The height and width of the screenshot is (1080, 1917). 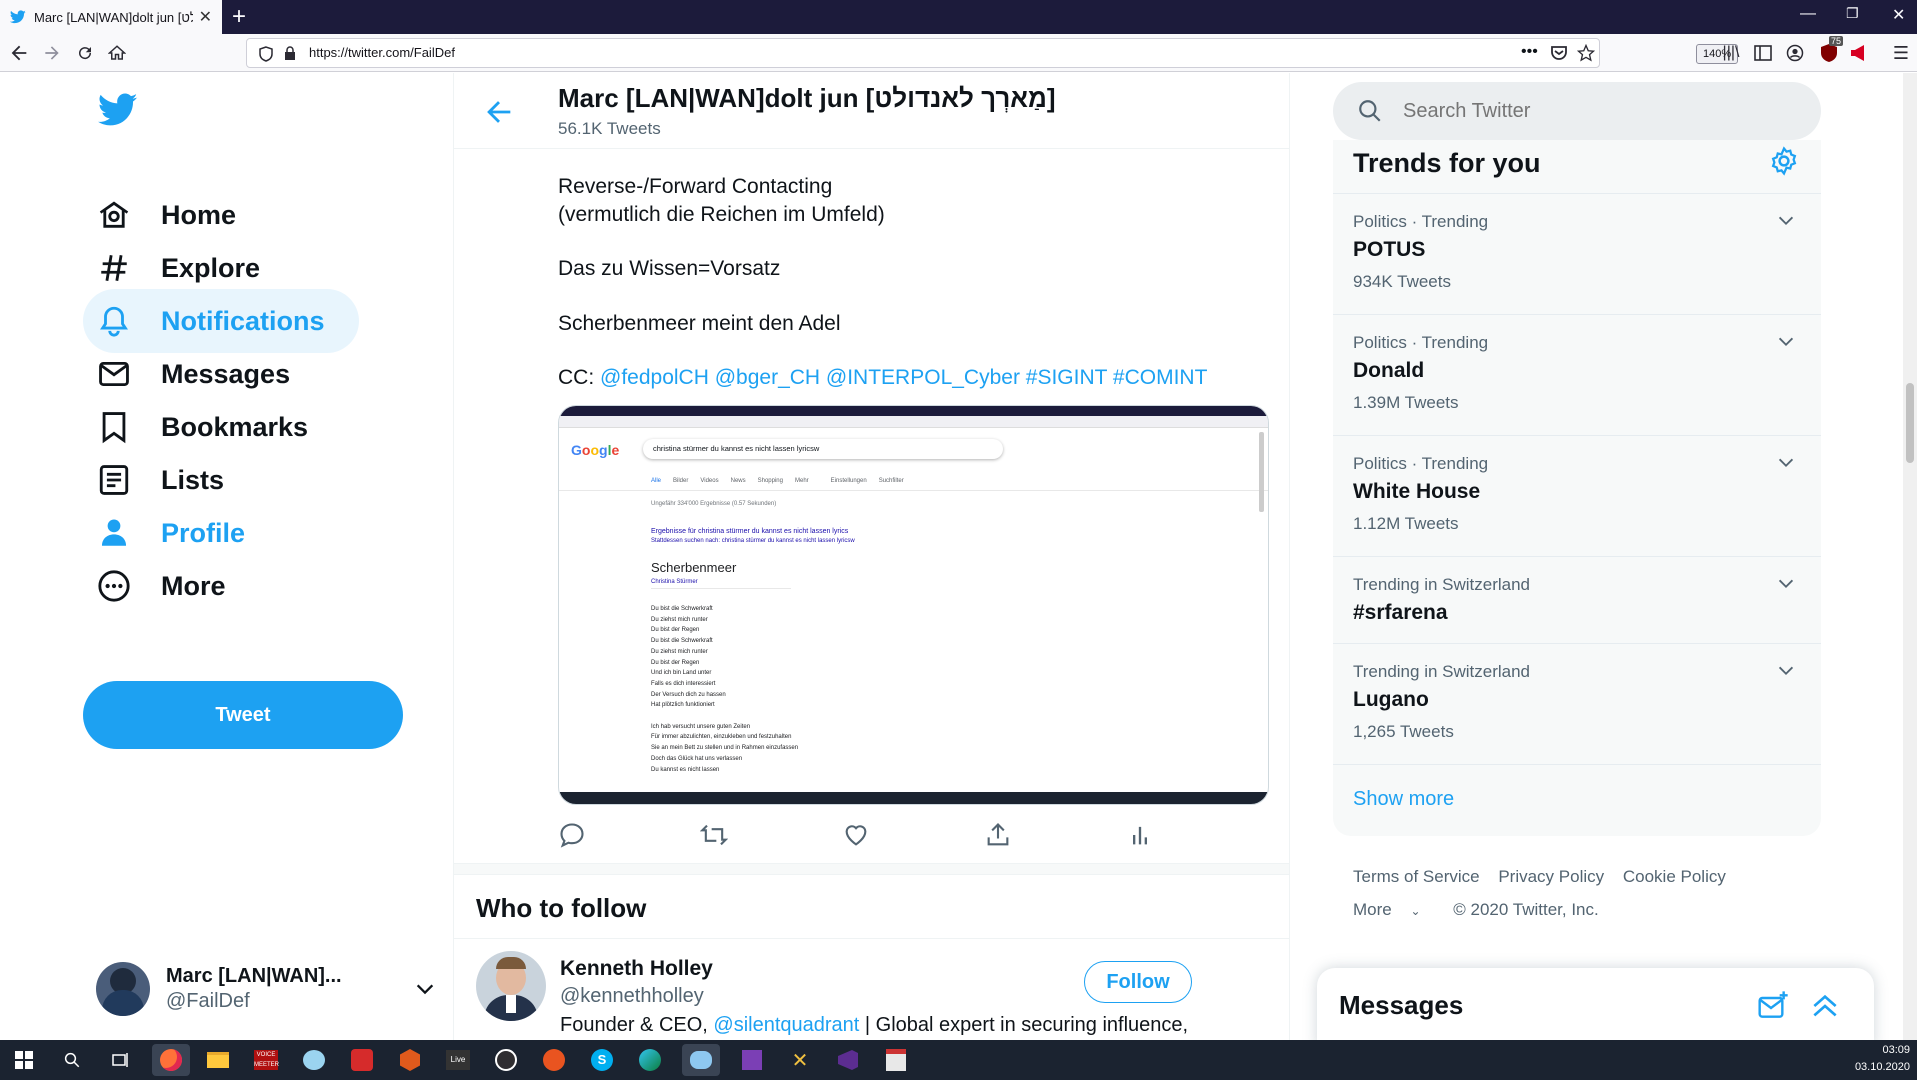 What do you see at coordinates (362, 1060) in the screenshot?
I see `red-app-icon` at bounding box center [362, 1060].